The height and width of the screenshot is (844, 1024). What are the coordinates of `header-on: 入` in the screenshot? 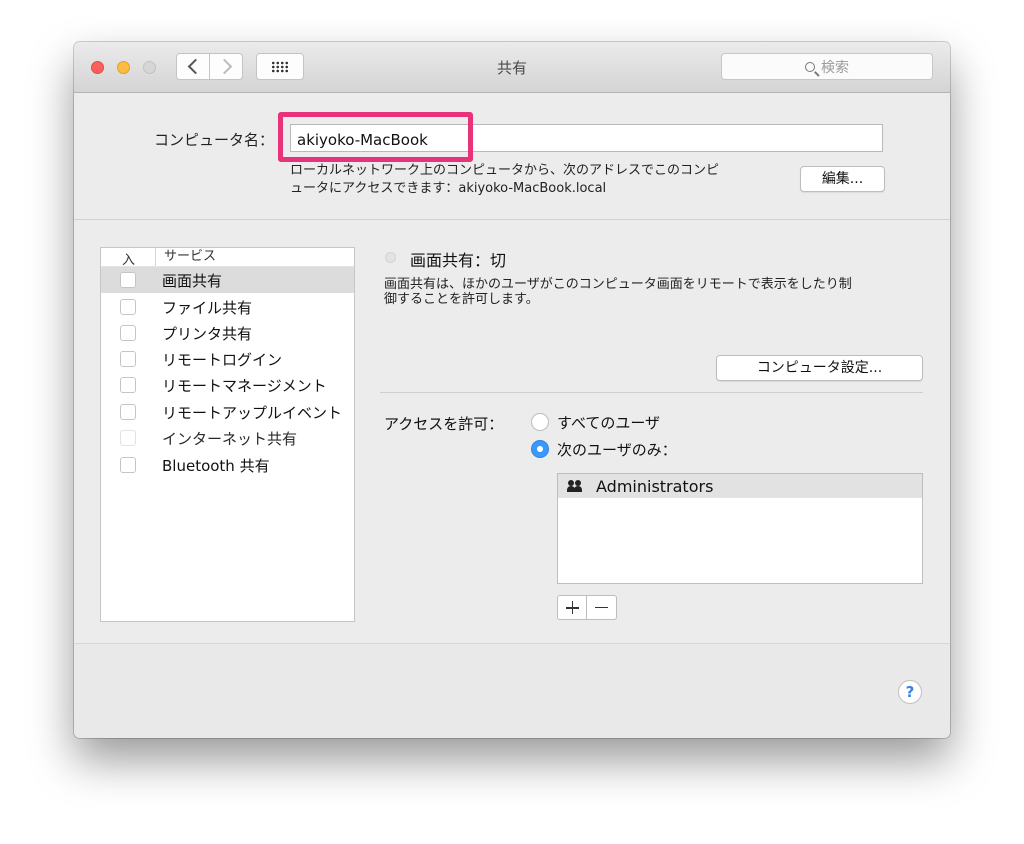 It's located at (129, 260).